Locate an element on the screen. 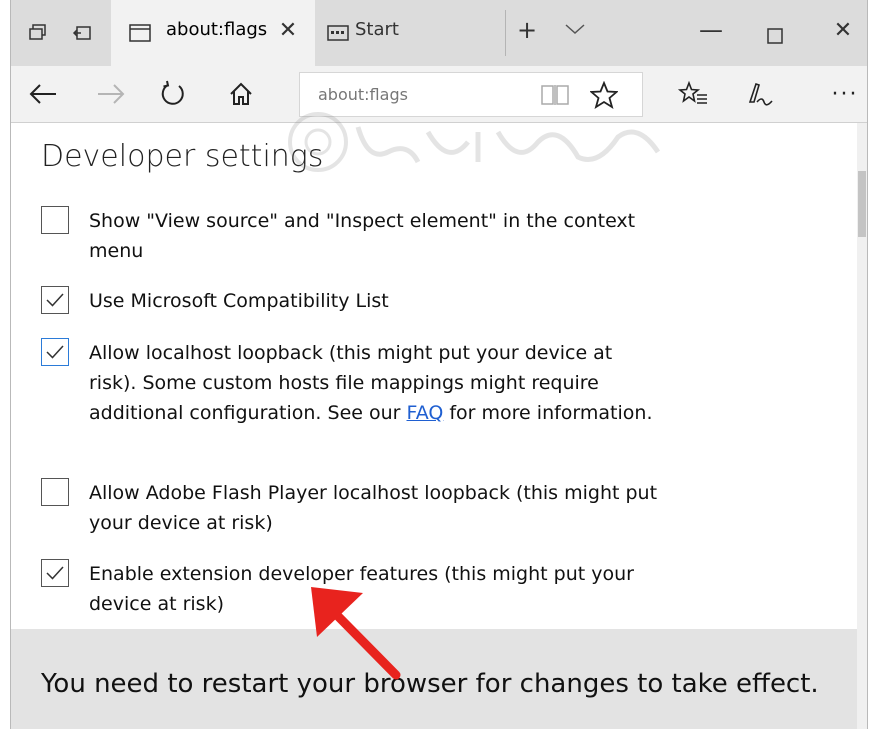 This screenshot has height=729, width=870. minimize-icon: — is located at coordinates (711, 30).